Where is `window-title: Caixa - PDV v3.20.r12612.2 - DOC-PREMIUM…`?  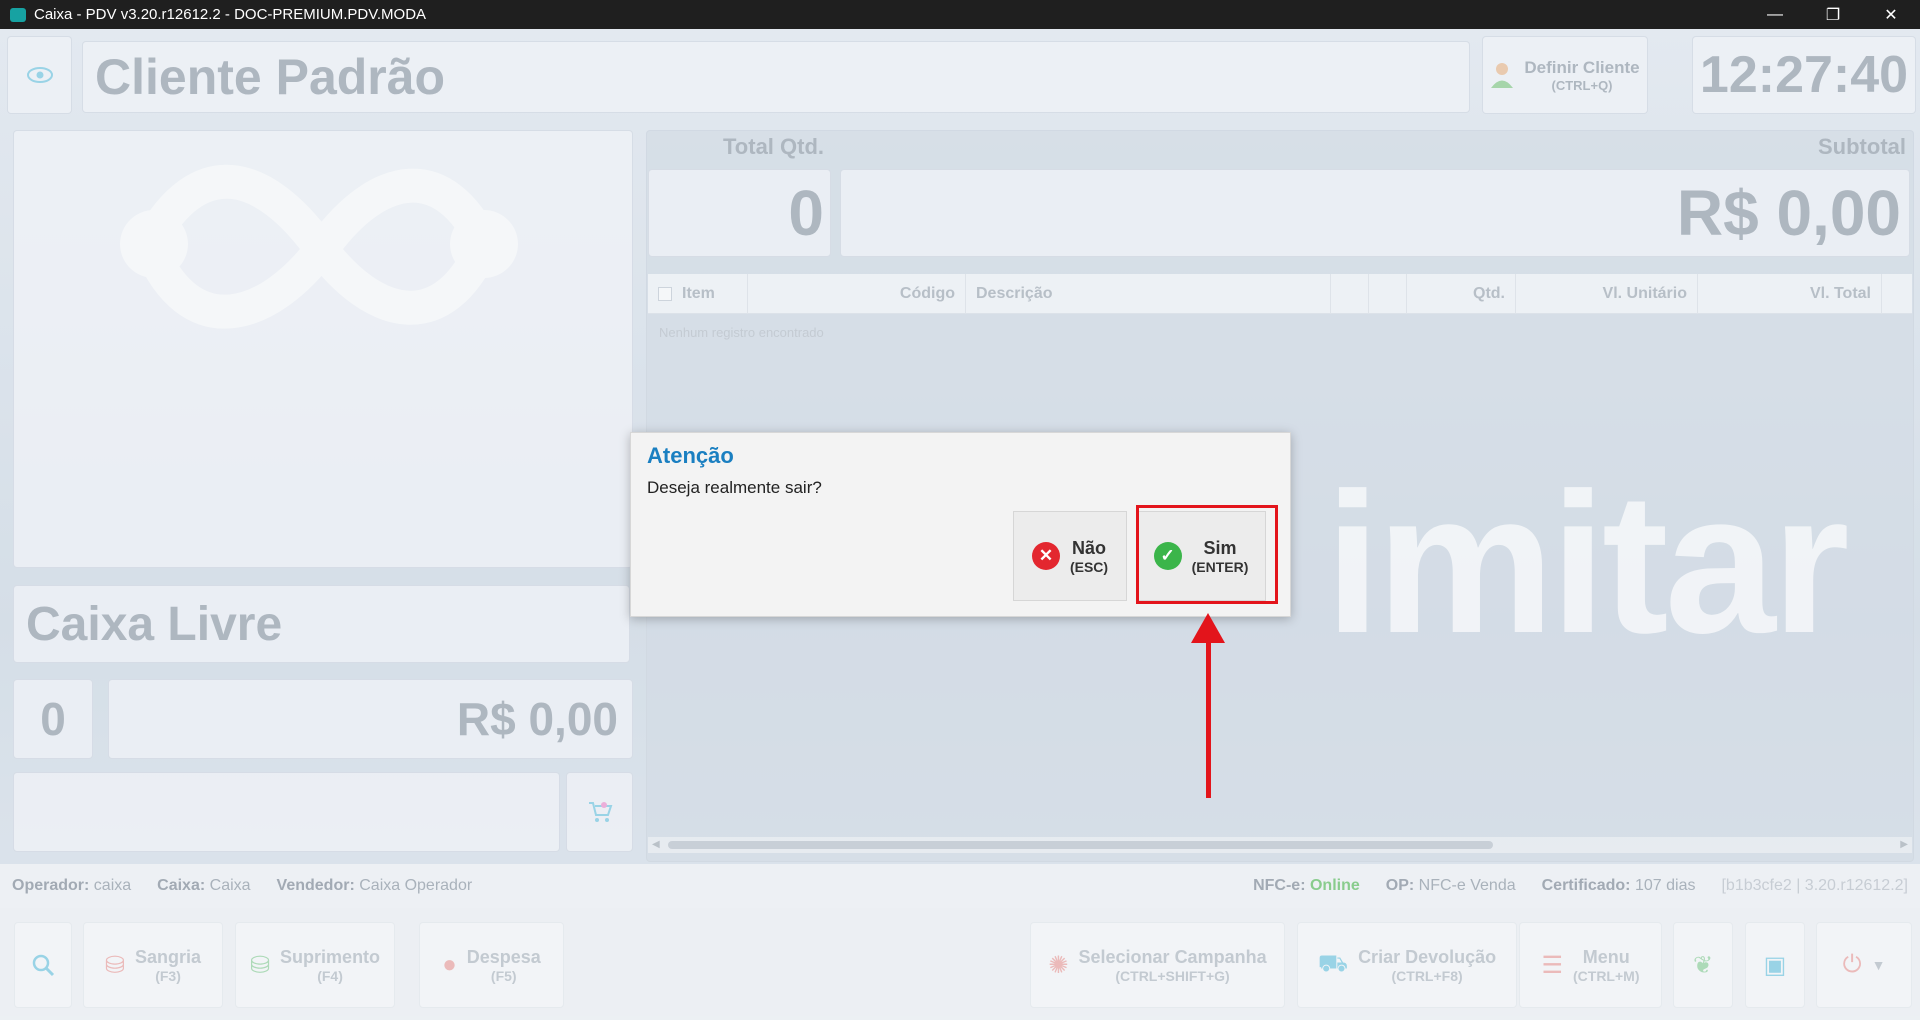
window-title: Caixa - PDV v3.20.r12612.2 - DOC-PREMIUM… is located at coordinates (230, 14).